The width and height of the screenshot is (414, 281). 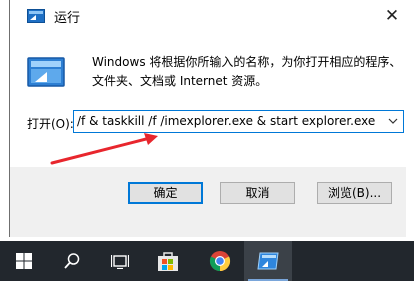 I want to click on chevron-down-icon, so click(x=393, y=121).